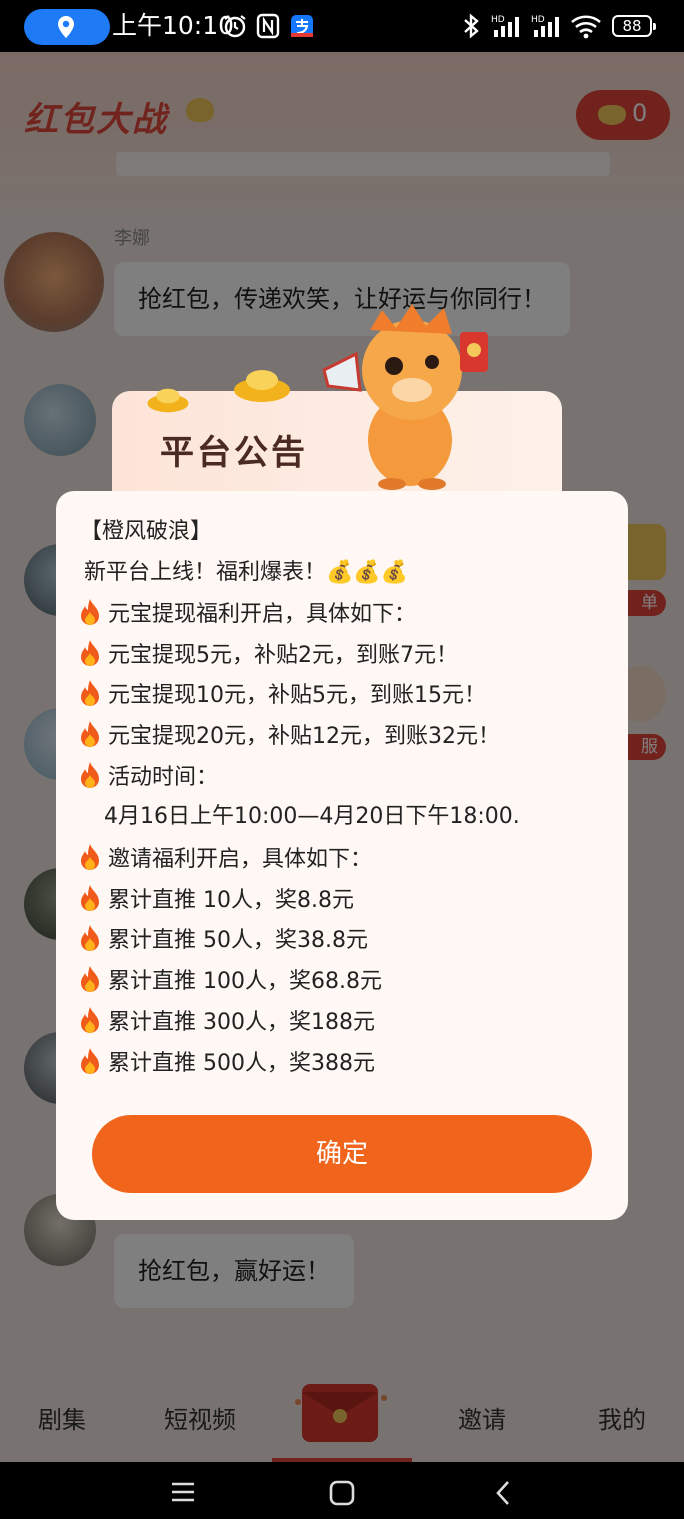 This screenshot has height=1519, width=684. I want to click on notice-line: 邀请福利开启，具体如下：, so click(225, 859).